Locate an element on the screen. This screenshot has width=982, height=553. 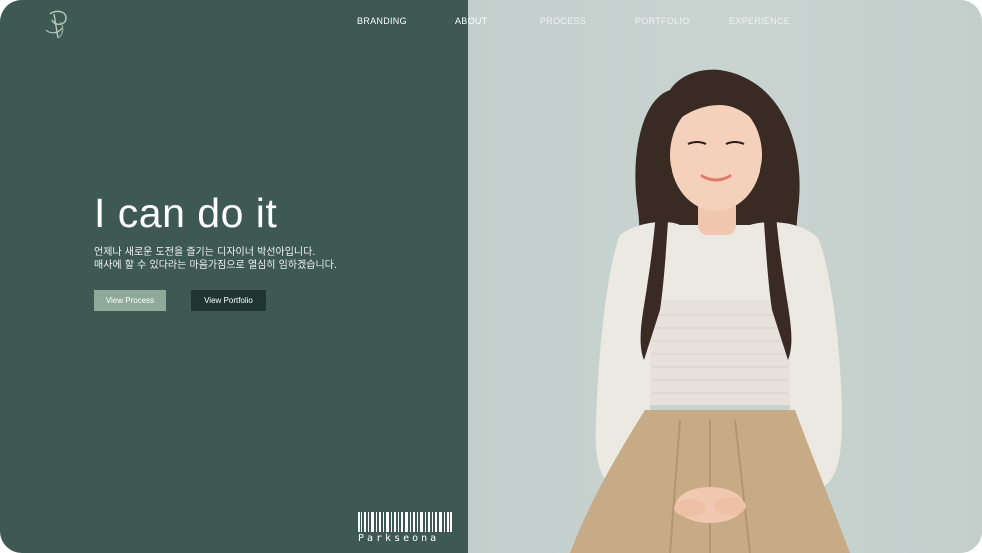
hero-headline: I can do it is located at coordinates (186, 213).